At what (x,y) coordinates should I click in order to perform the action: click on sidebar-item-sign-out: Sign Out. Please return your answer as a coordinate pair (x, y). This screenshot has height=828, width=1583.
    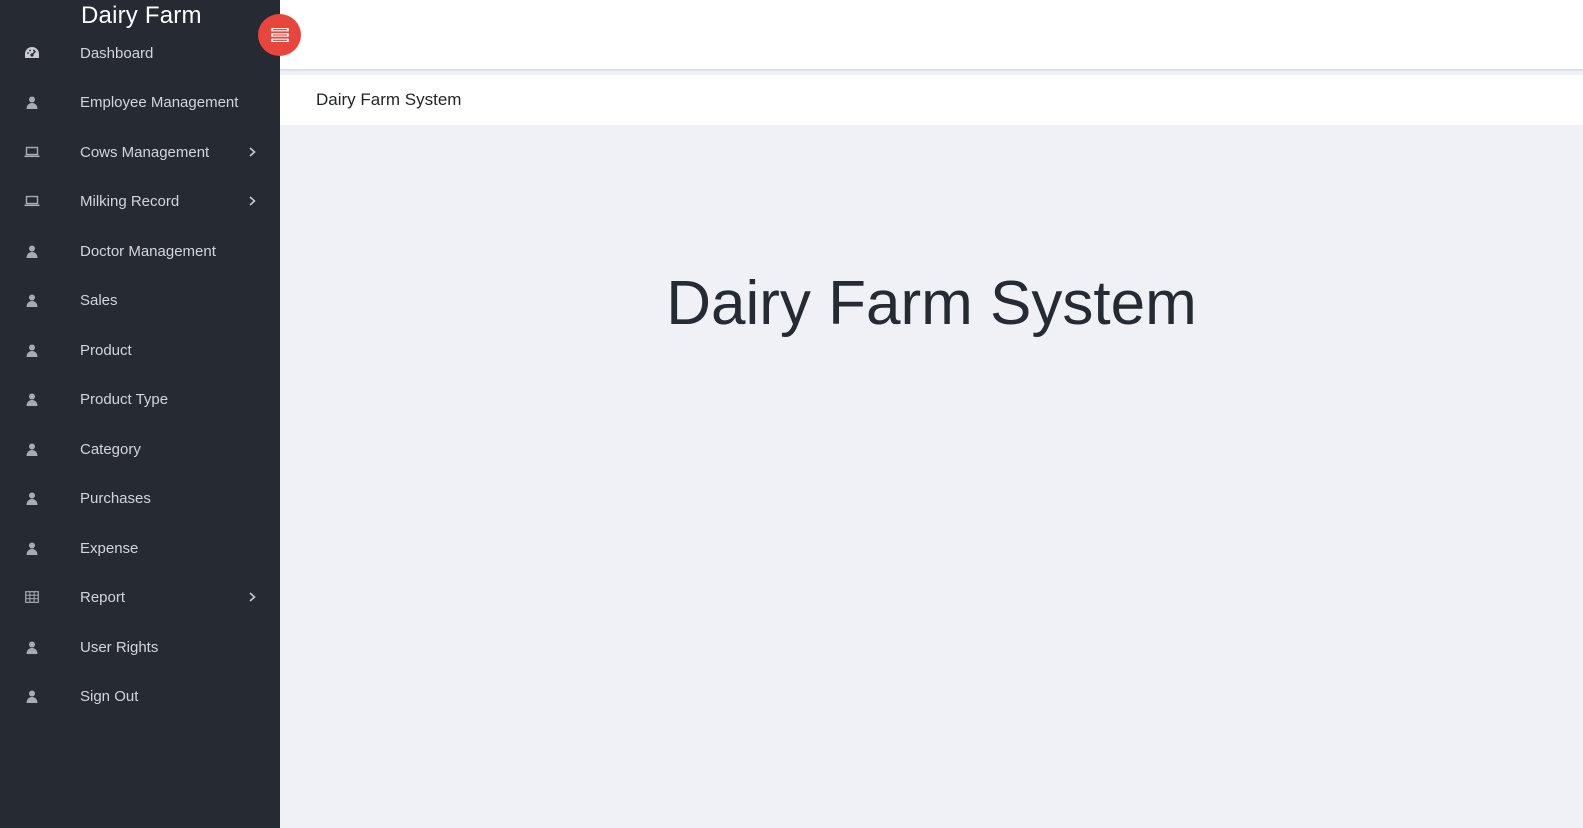
    Looking at the image, I should click on (140, 696).